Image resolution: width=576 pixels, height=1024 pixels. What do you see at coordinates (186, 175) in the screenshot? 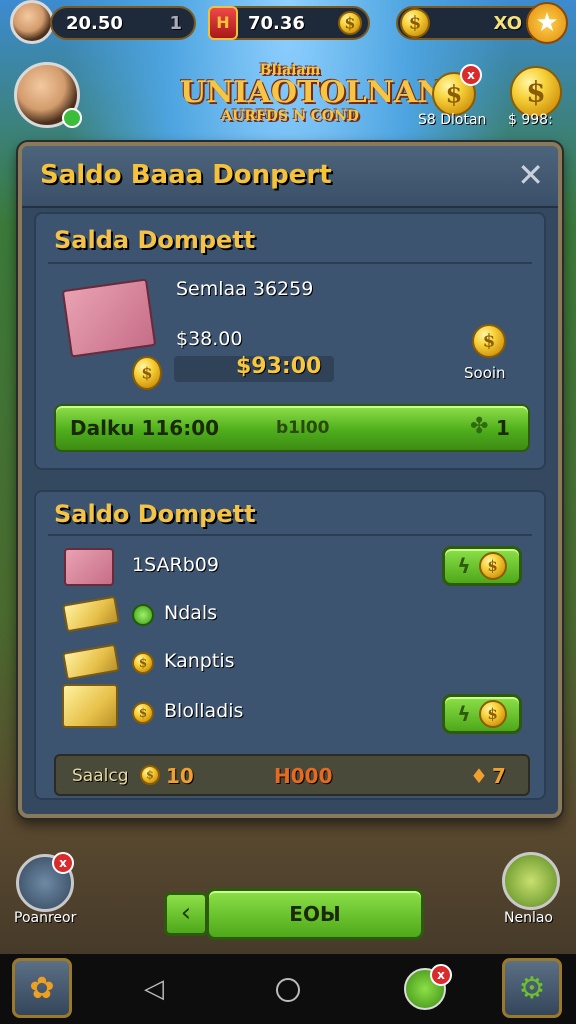
I see `dialog-title: Saldo Baaa Donpert` at bounding box center [186, 175].